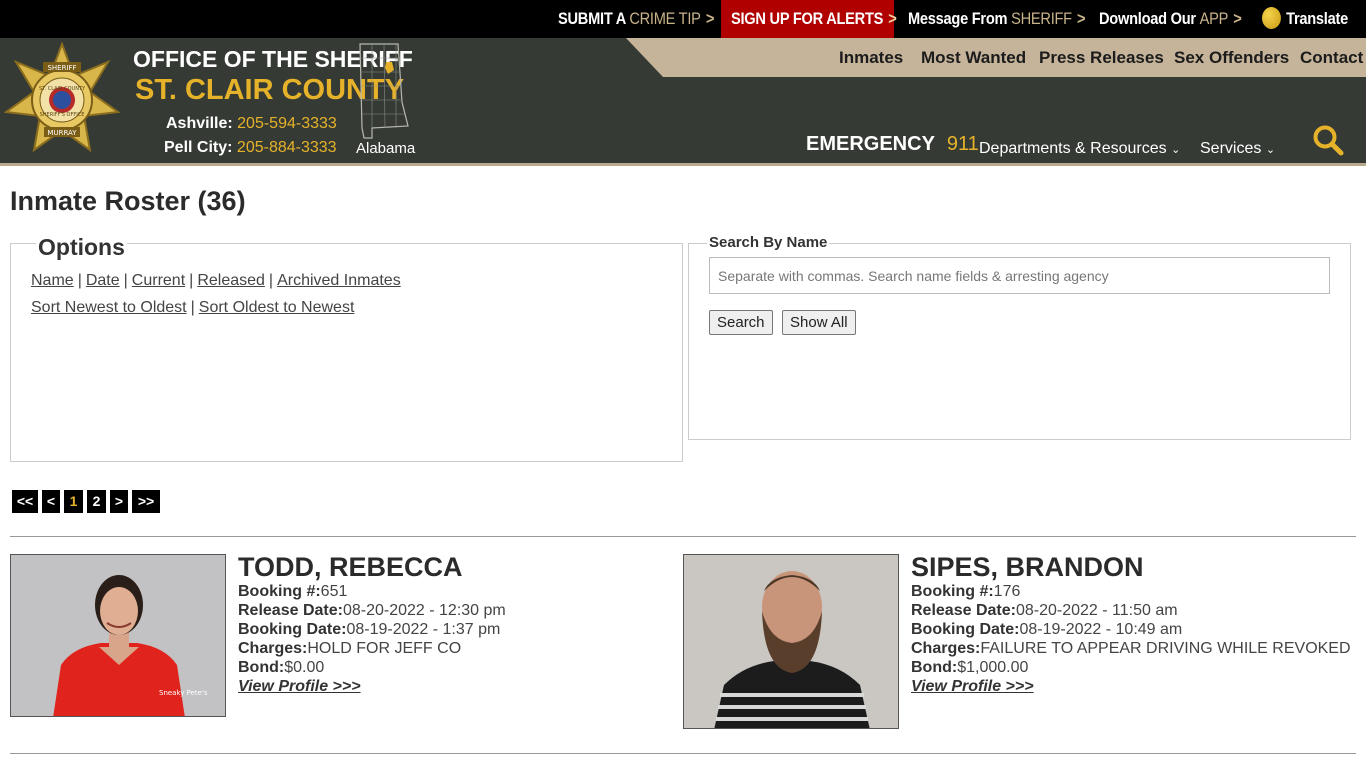  I want to click on search-input, so click(1019, 275).